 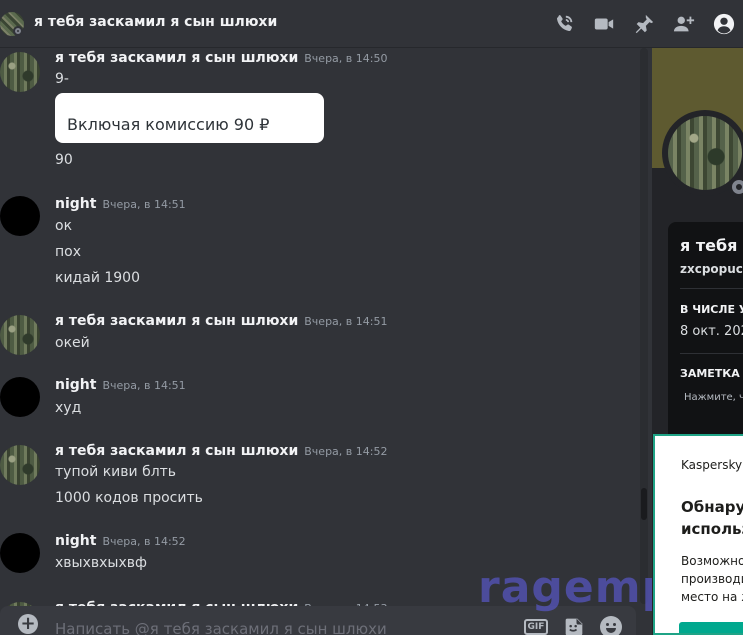 I want to click on start-video-call-button, so click(x=604, y=24).